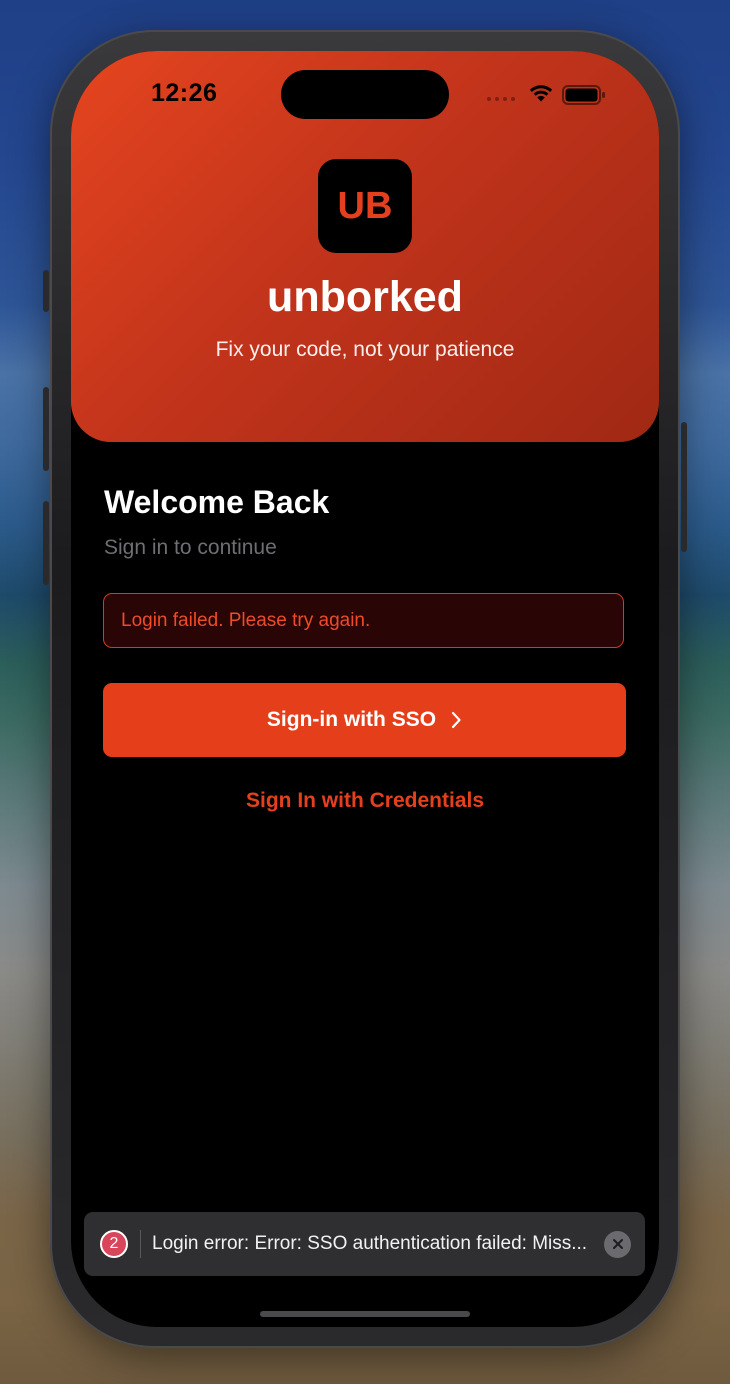 Image resolution: width=730 pixels, height=1384 pixels. Describe the element at coordinates (184, 93) in the screenshot. I see `status-time: 12:26` at that location.